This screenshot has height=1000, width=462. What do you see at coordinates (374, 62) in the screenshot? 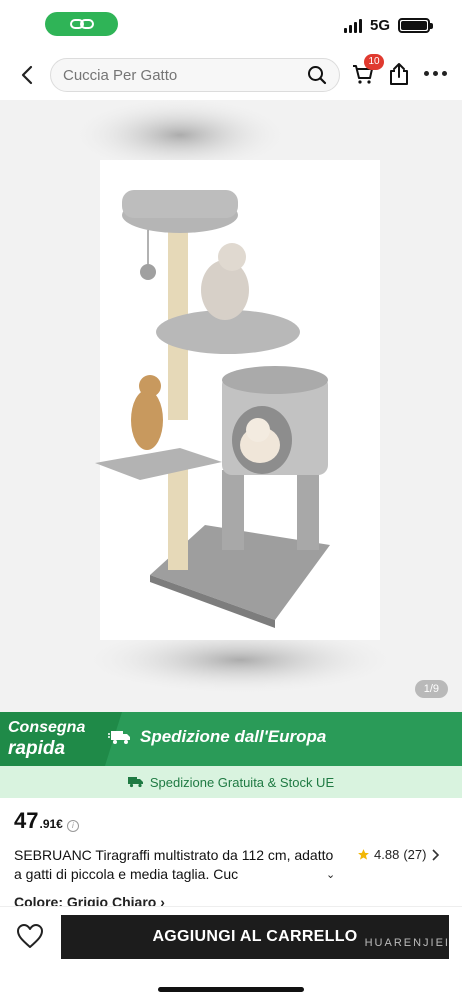
I see `cart-badge: 10` at bounding box center [374, 62].